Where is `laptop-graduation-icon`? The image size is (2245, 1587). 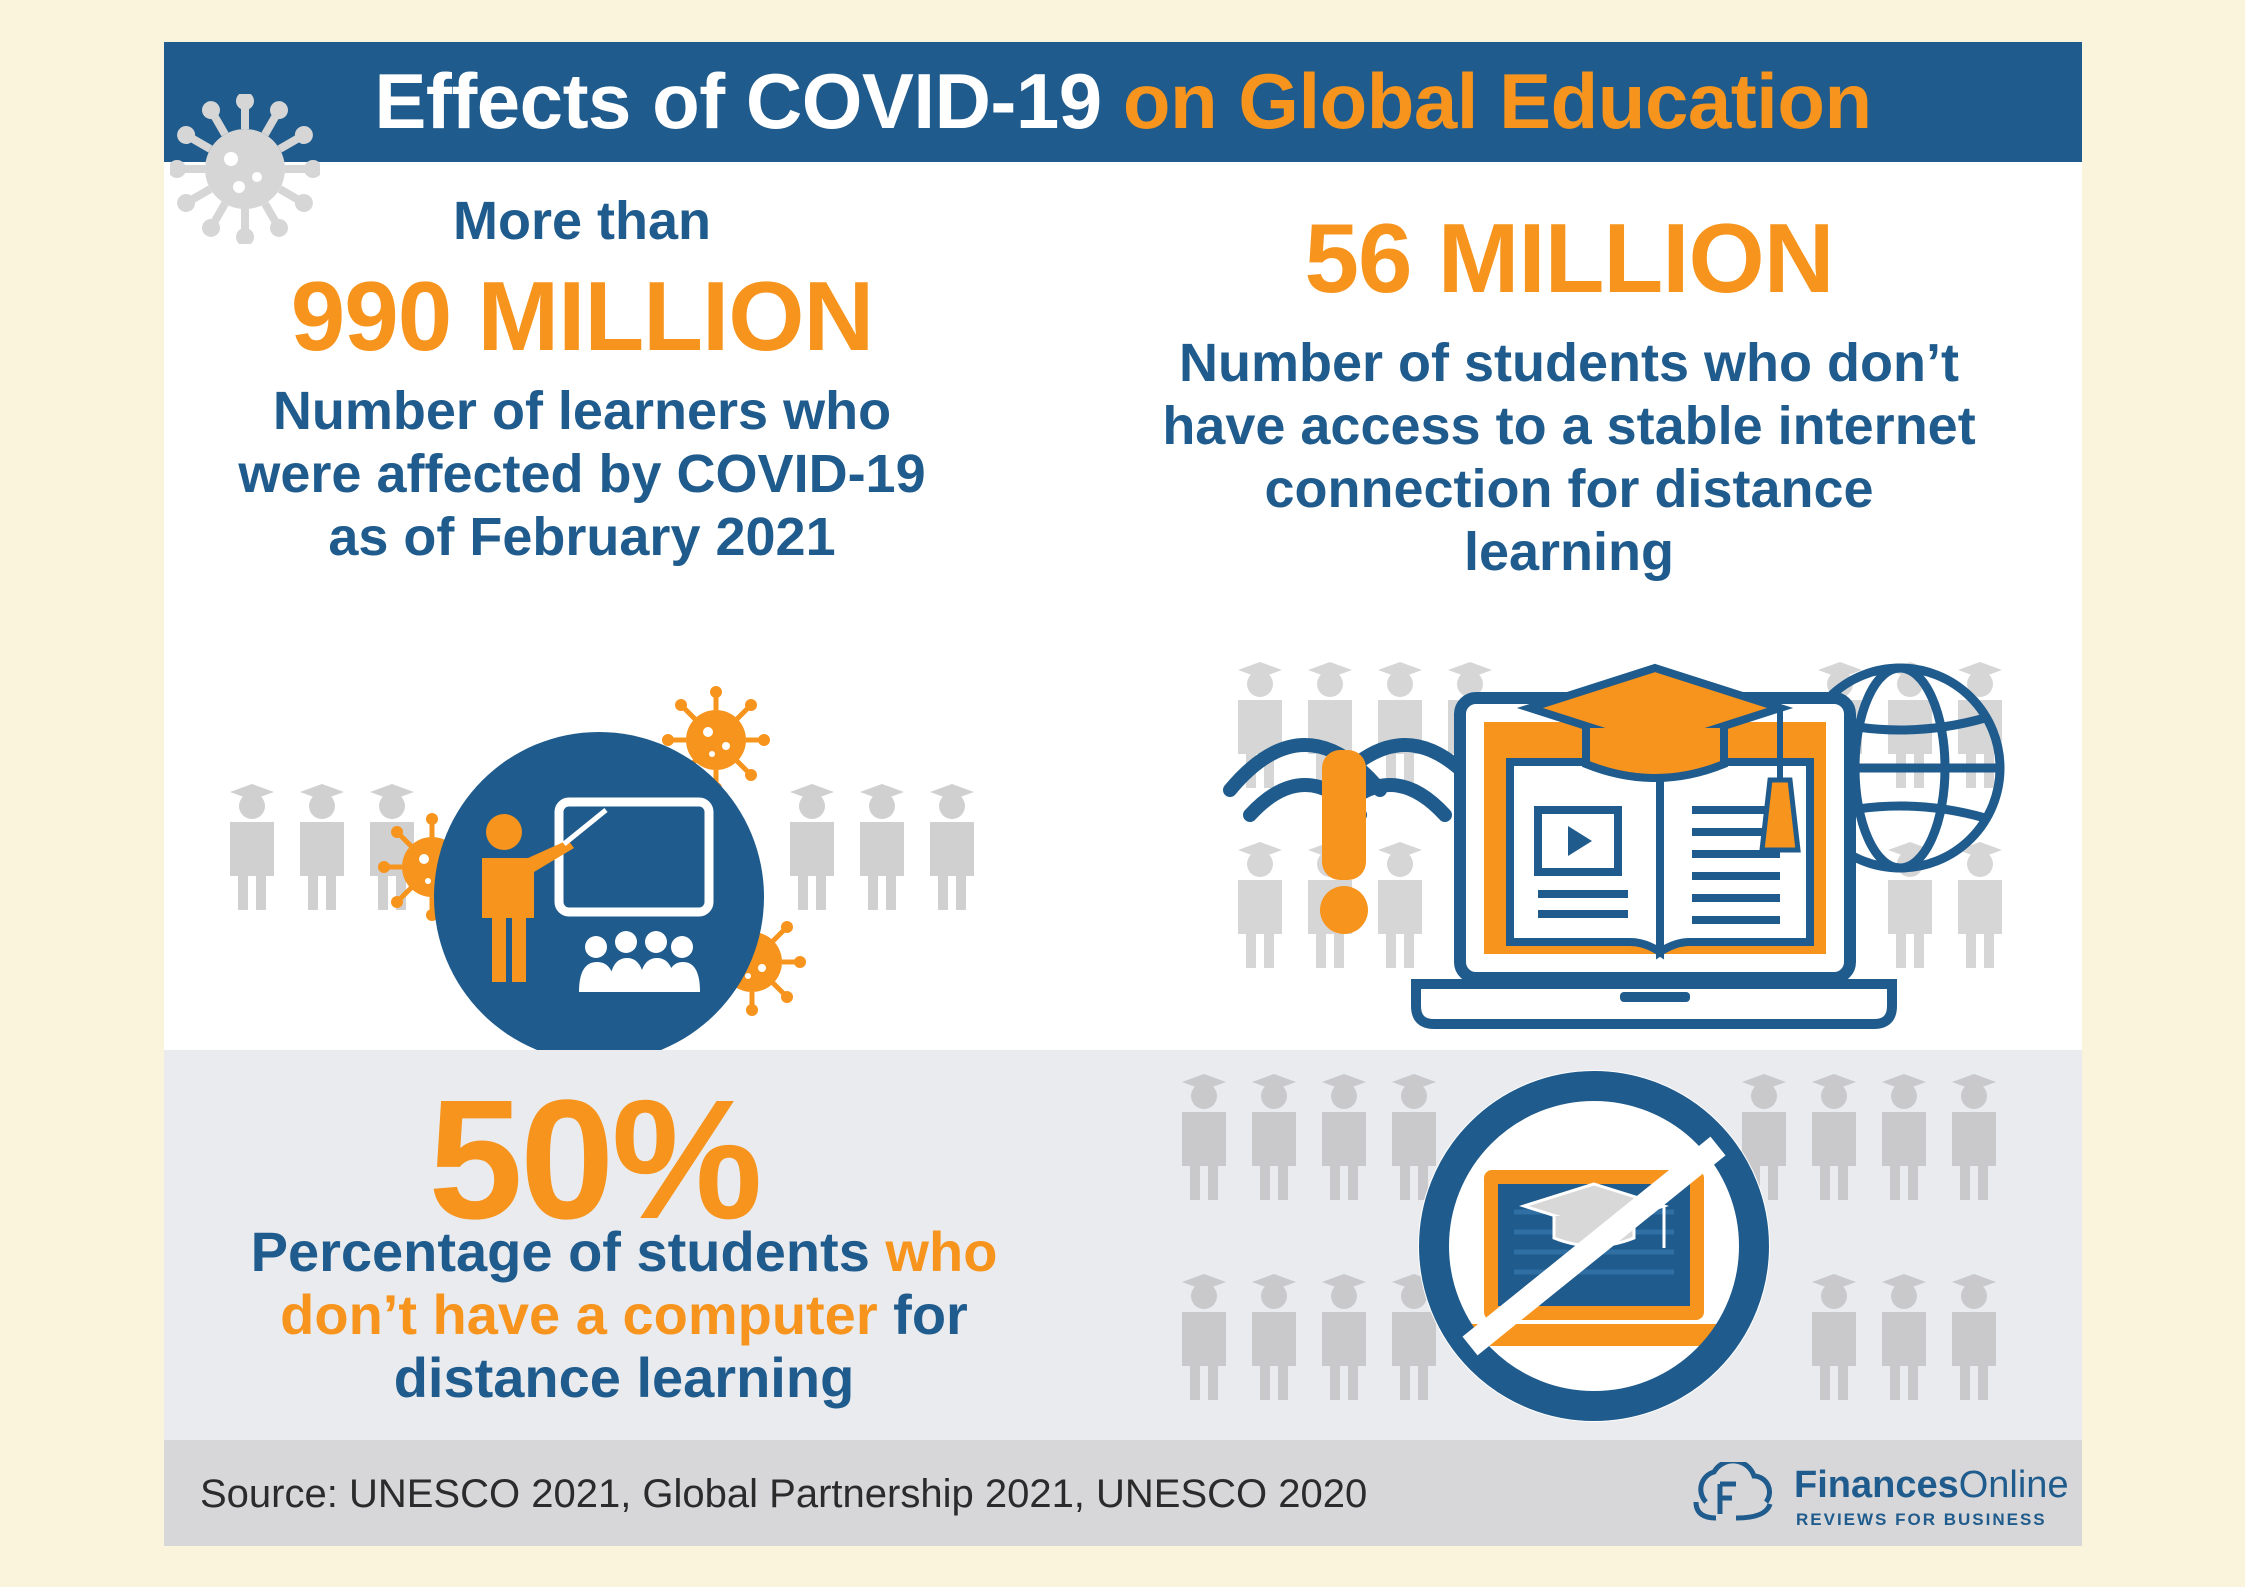
laptop-graduation-icon is located at coordinates (1654, 846).